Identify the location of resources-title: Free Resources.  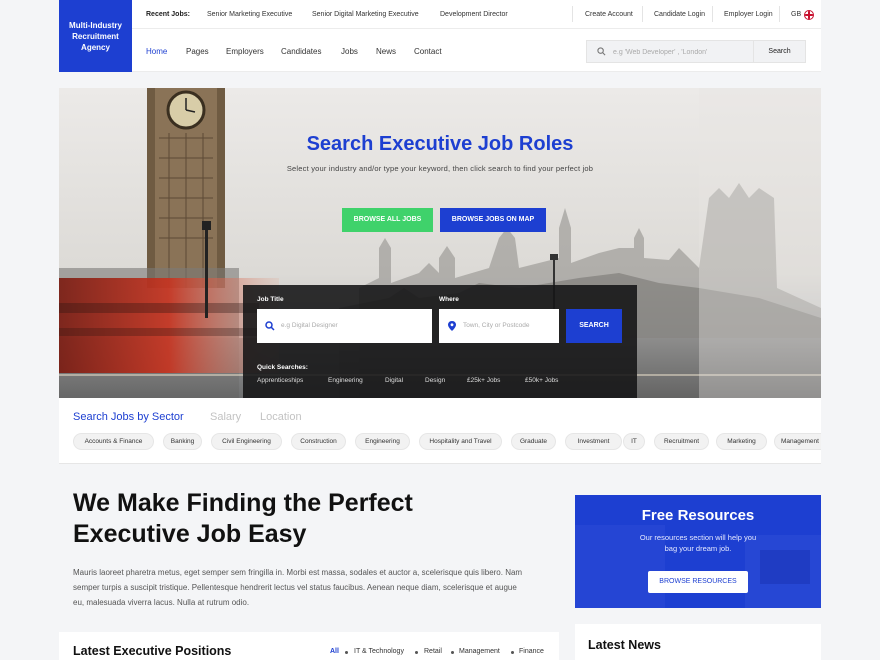
(698, 515).